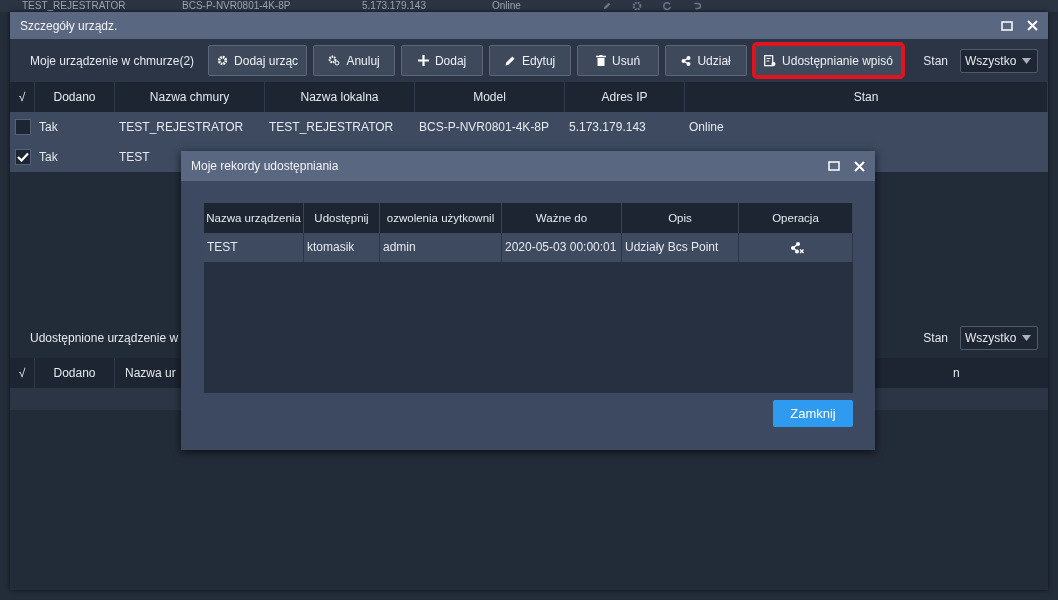 The width and height of the screenshot is (1058, 600). I want to click on share-icon, so click(686, 60).